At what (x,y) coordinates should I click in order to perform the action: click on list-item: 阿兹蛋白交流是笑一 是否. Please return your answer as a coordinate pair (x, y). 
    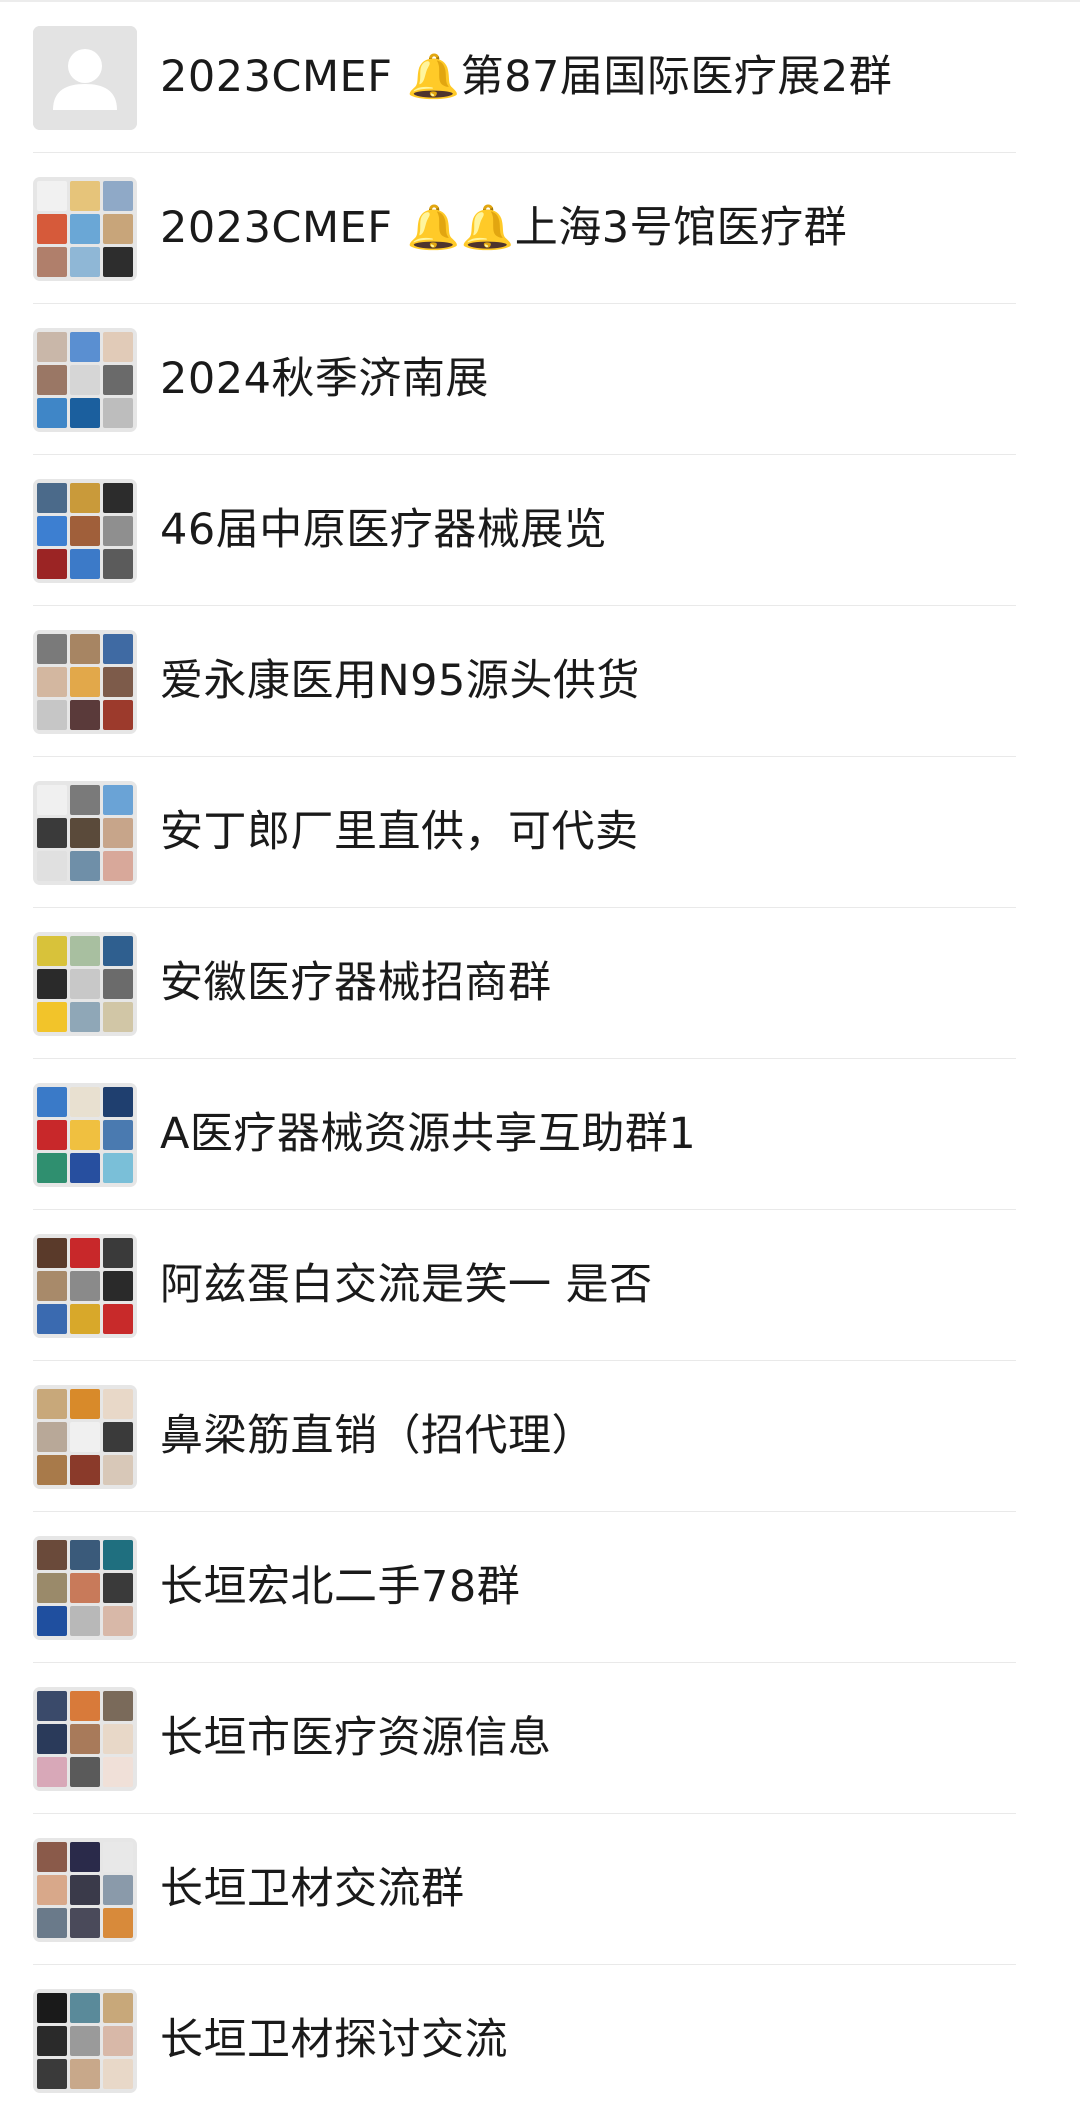
    Looking at the image, I should click on (540, 1285).